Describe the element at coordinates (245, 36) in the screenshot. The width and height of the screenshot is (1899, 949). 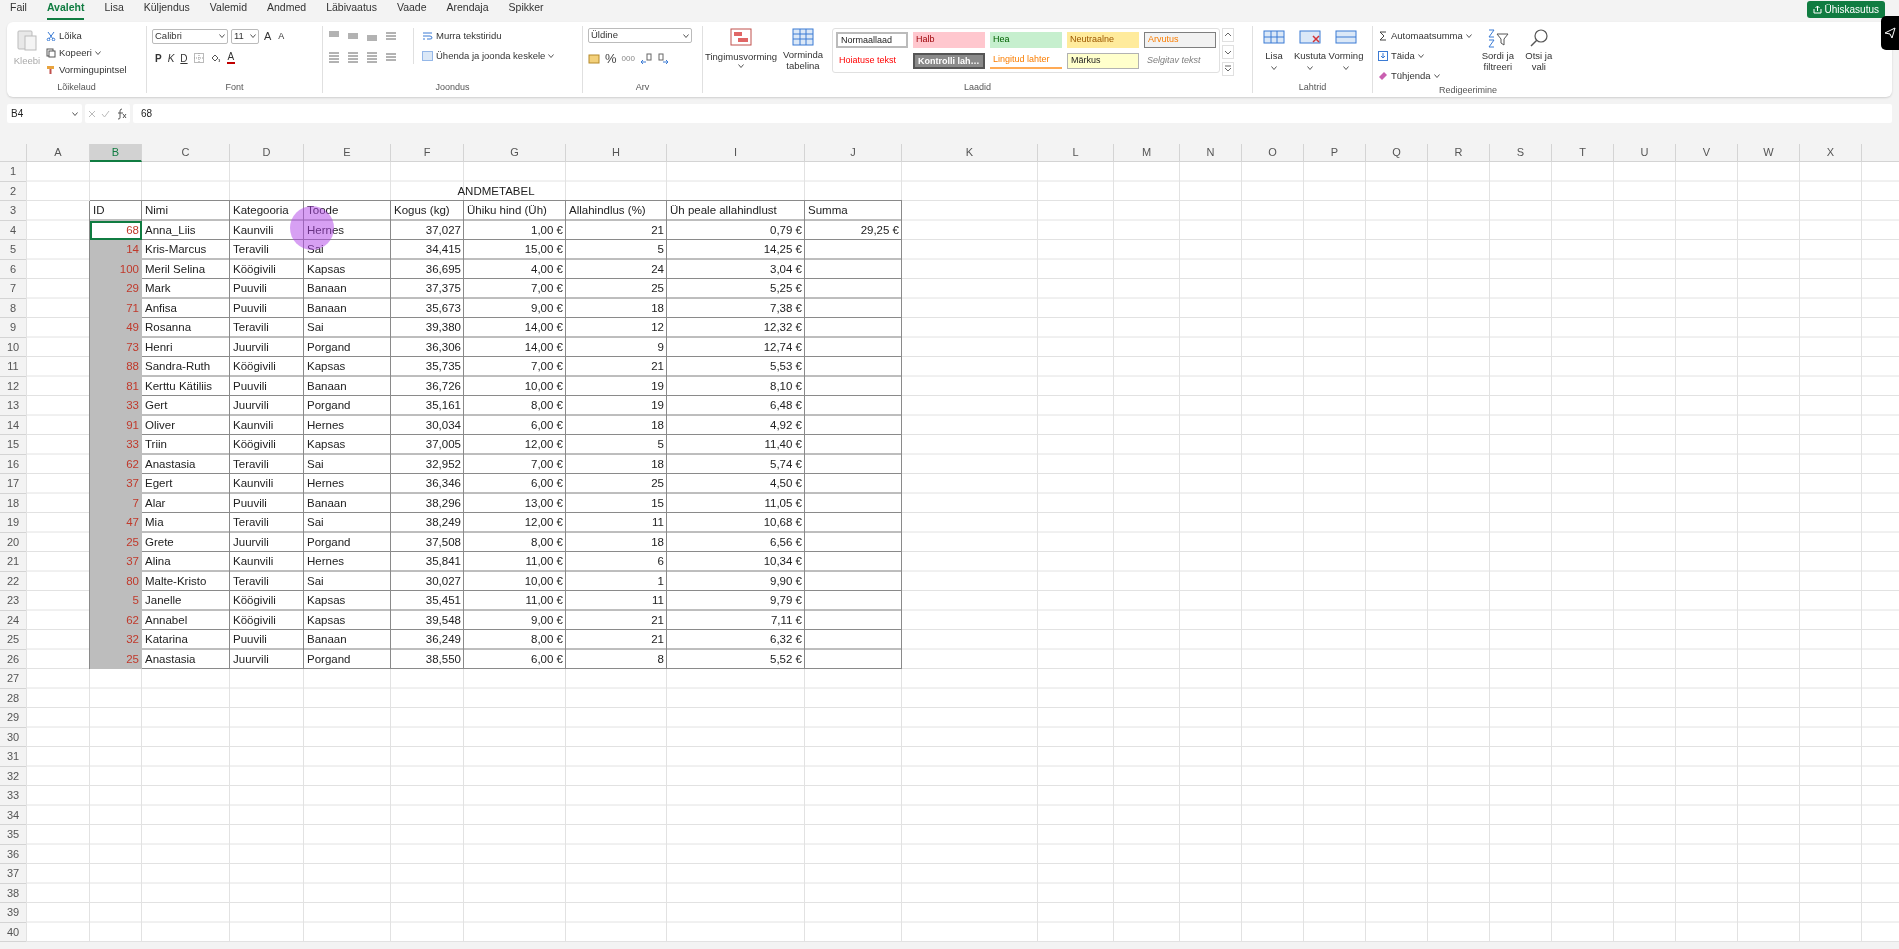
I see `font-size-field: 11` at that location.